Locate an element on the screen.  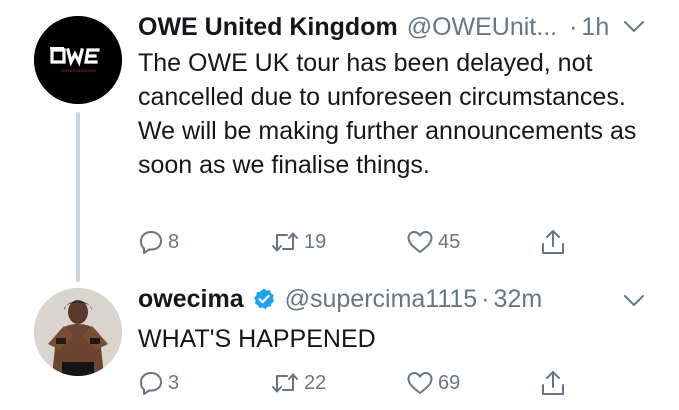
reply-count: 8 is located at coordinates (174, 241).